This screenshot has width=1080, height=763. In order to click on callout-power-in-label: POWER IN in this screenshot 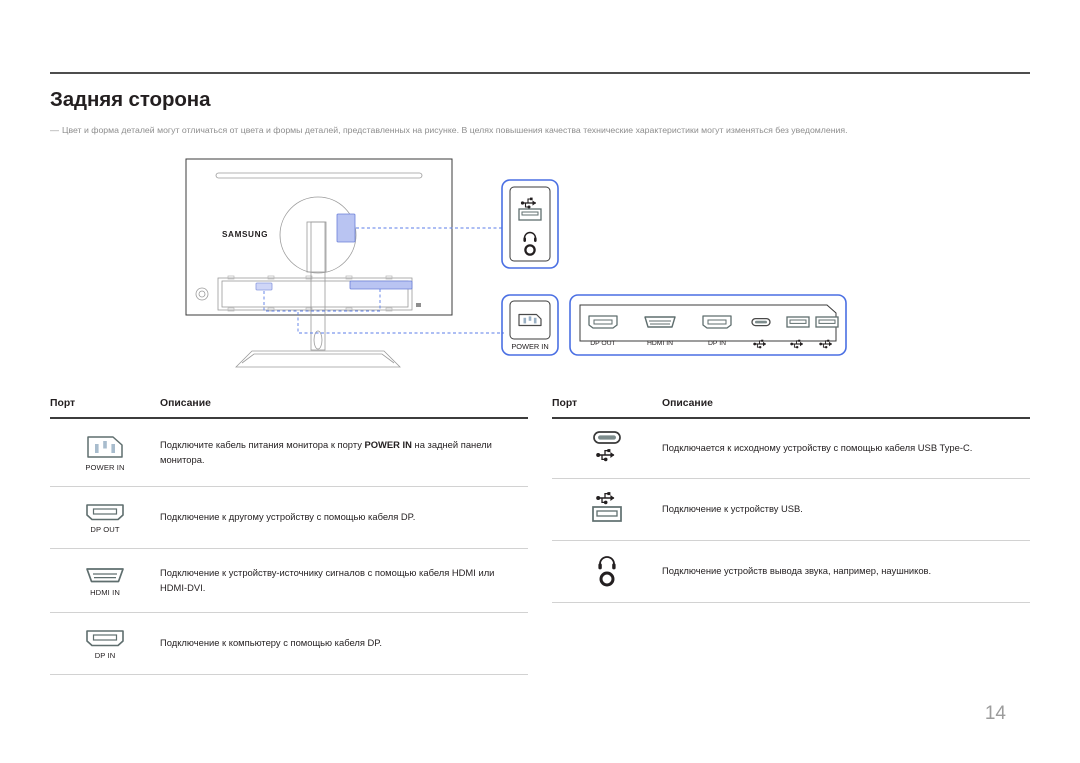, I will do `click(529, 346)`.